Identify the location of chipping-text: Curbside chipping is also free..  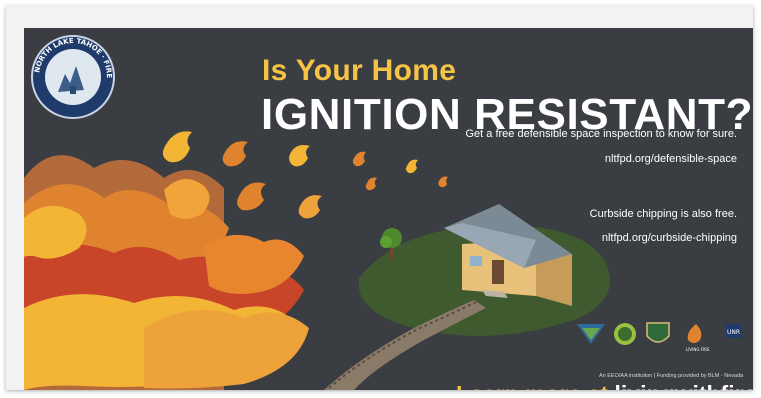
(663, 214).